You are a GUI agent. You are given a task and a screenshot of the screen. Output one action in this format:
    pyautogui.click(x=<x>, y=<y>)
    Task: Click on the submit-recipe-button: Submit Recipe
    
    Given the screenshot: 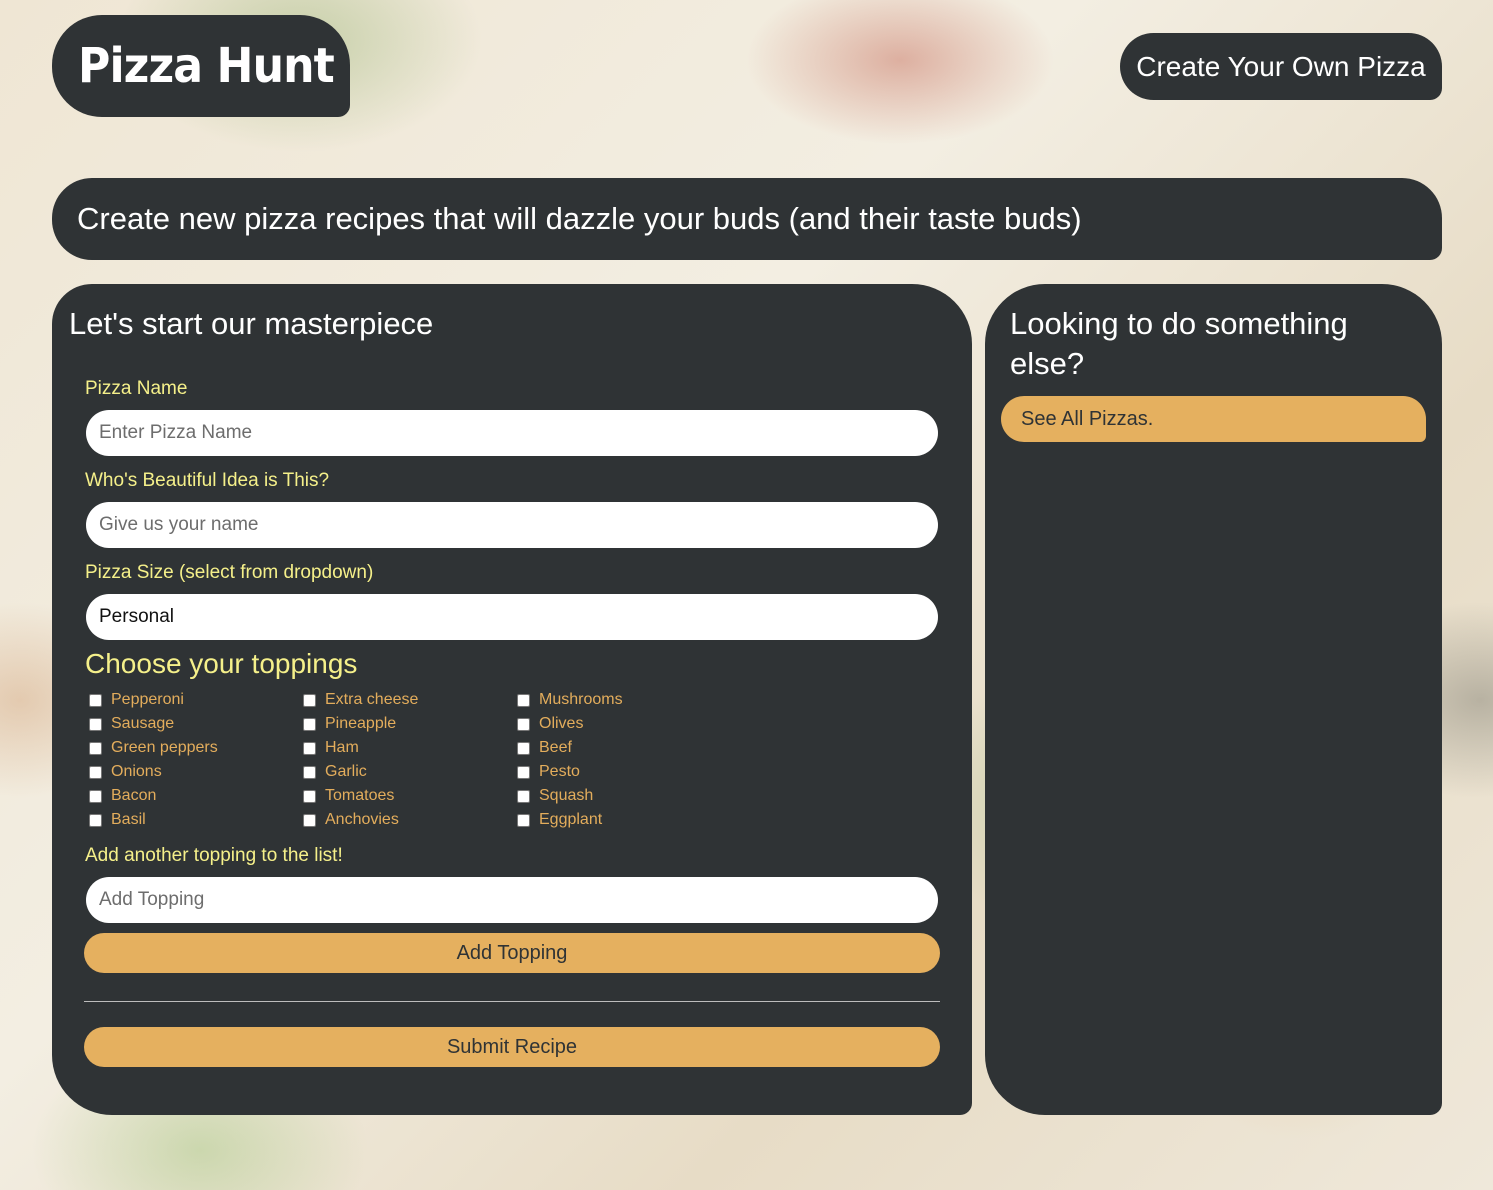 What is the action you would take?
    pyautogui.click(x=512, y=1047)
    